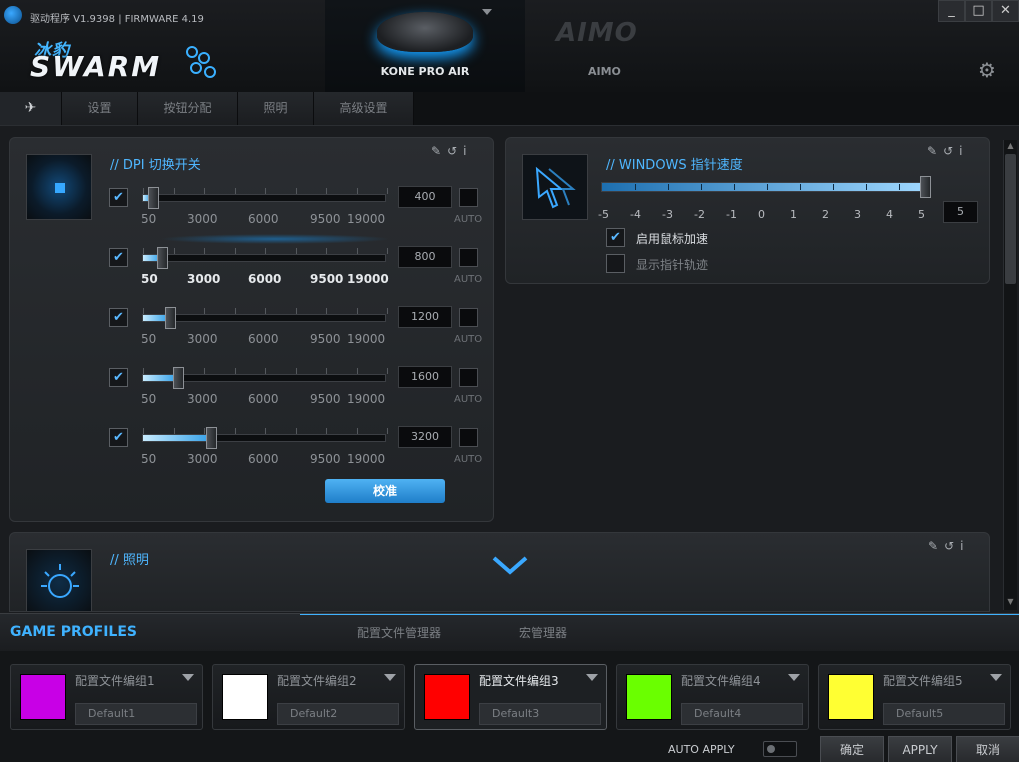 The height and width of the screenshot is (762, 1019). What do you see at coordinates (117, 19) in the screenshot?
I see `window-title: 驱动程序 V1.9398 | FIRMWARE 4.19` at bounding box center [117, 19].